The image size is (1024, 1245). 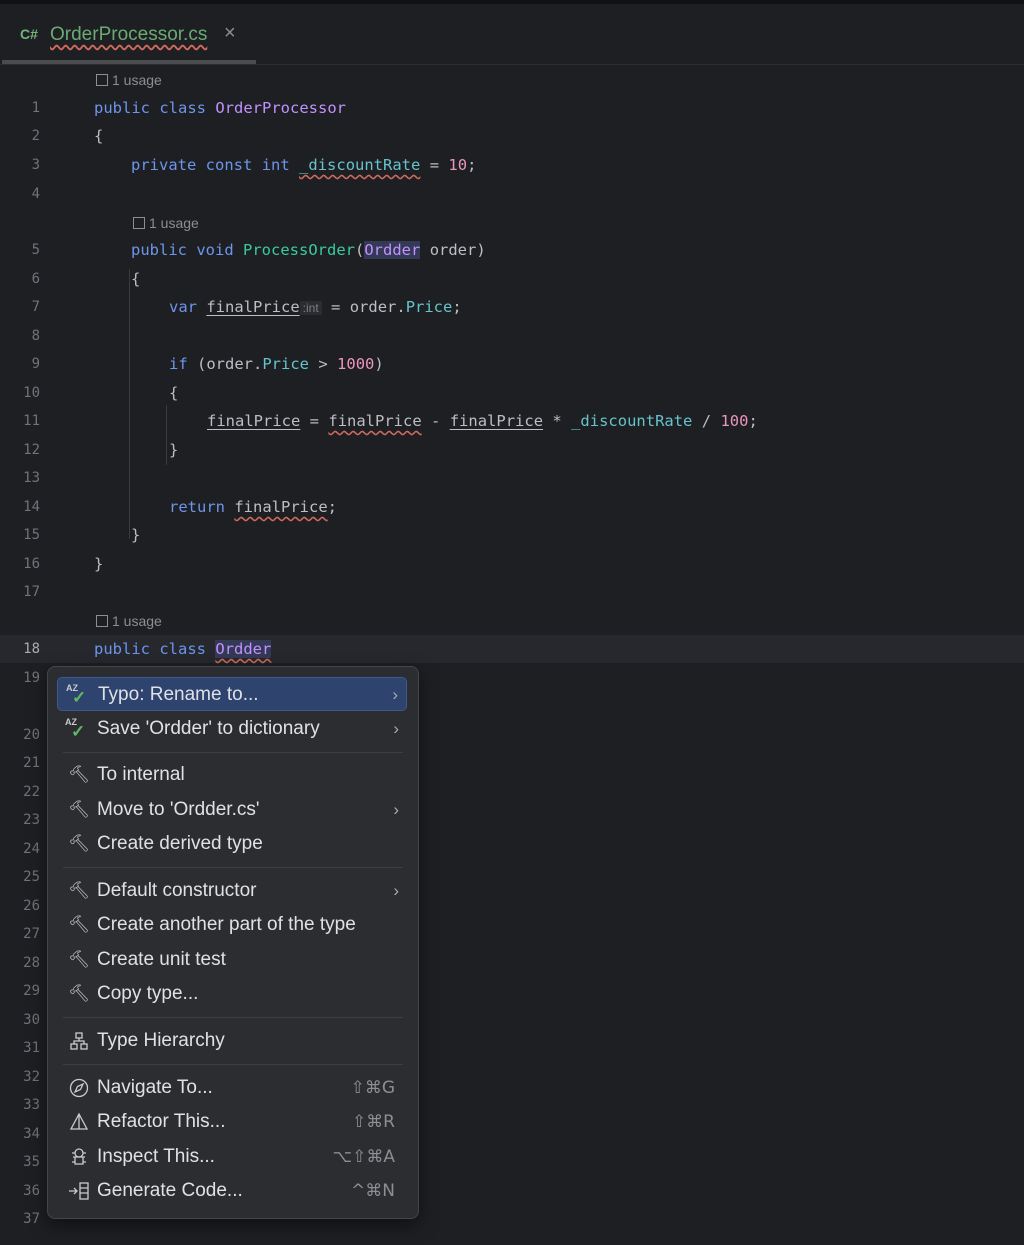 What do you see at coordinates (232, 810) in the screenshot?
I see `menu-item-move-to-file: 🔨︎ Move to 'Ordder.cs' ›` at bounding box center [232, 810].